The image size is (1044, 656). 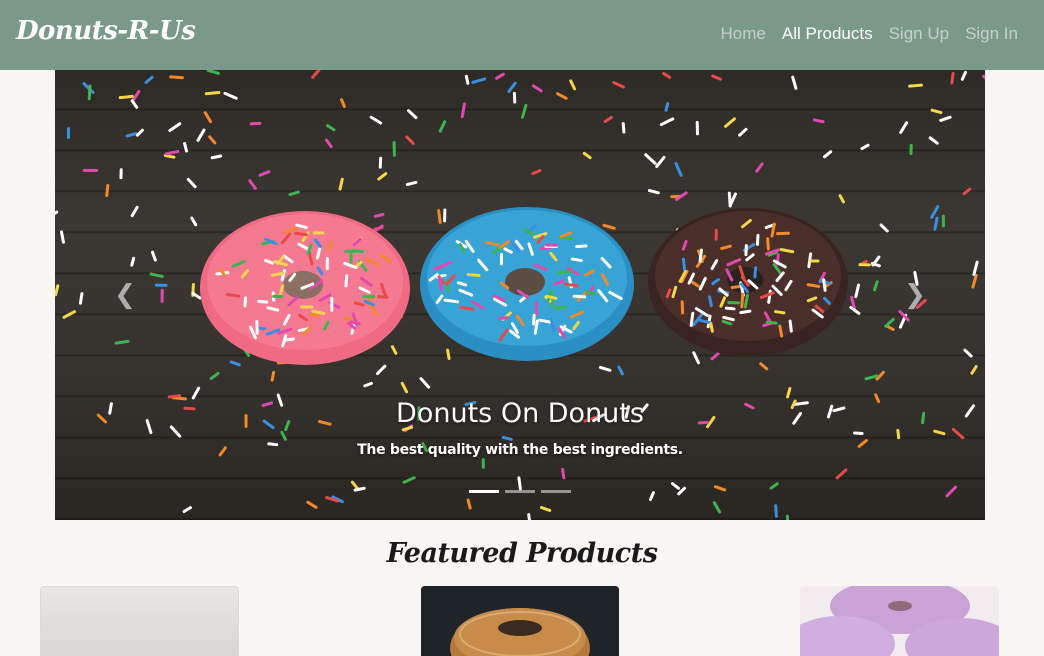 What do you see at coordinates (522, 553) in the screenshot?
I see `featured-products-heading: Featured Products` at bounding box center [522, 553].